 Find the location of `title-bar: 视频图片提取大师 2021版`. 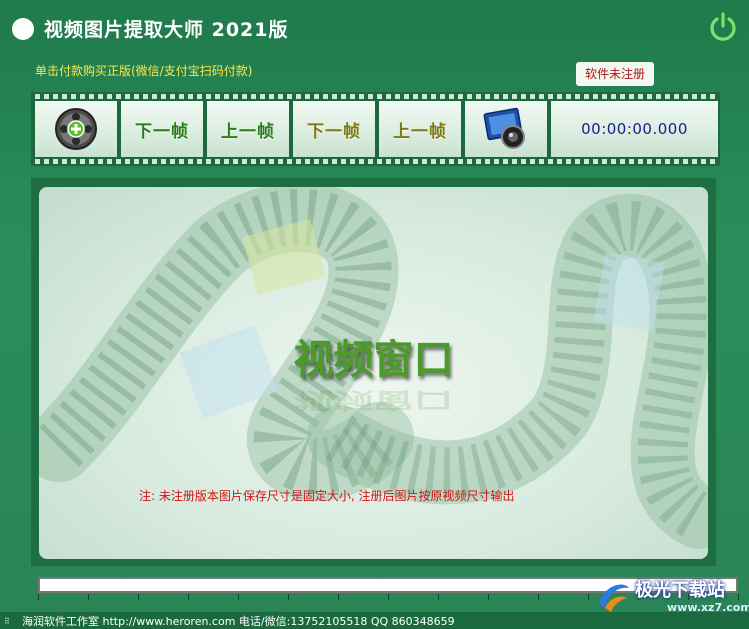

title-bar: 视频图片提取大师 2021版 is located at coordinates (374, 30).